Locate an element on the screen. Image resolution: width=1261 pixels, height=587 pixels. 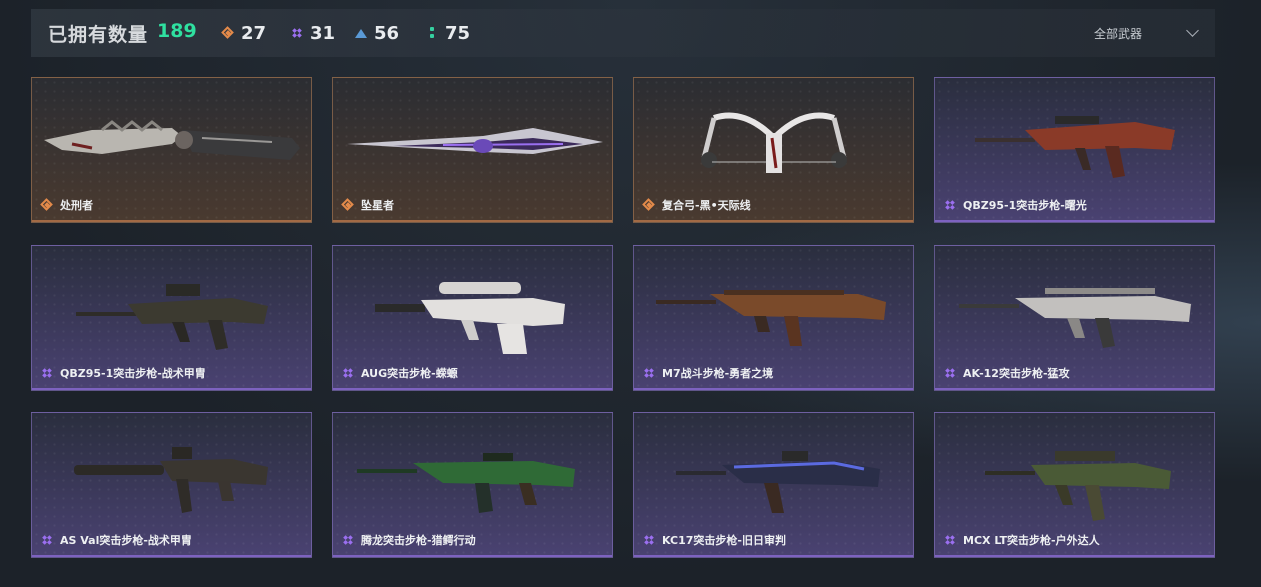
weapon-name-row: 腾龙突击步枪-猎鳄行动 is located at coordinates (408, 540).